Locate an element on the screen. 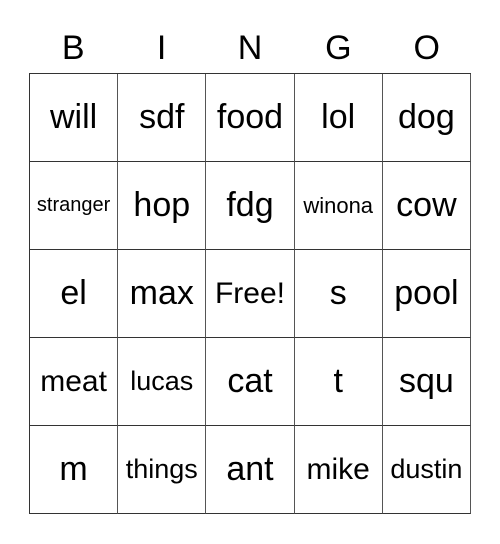  bingo-cell: meat is located at coordinates (74, 382).